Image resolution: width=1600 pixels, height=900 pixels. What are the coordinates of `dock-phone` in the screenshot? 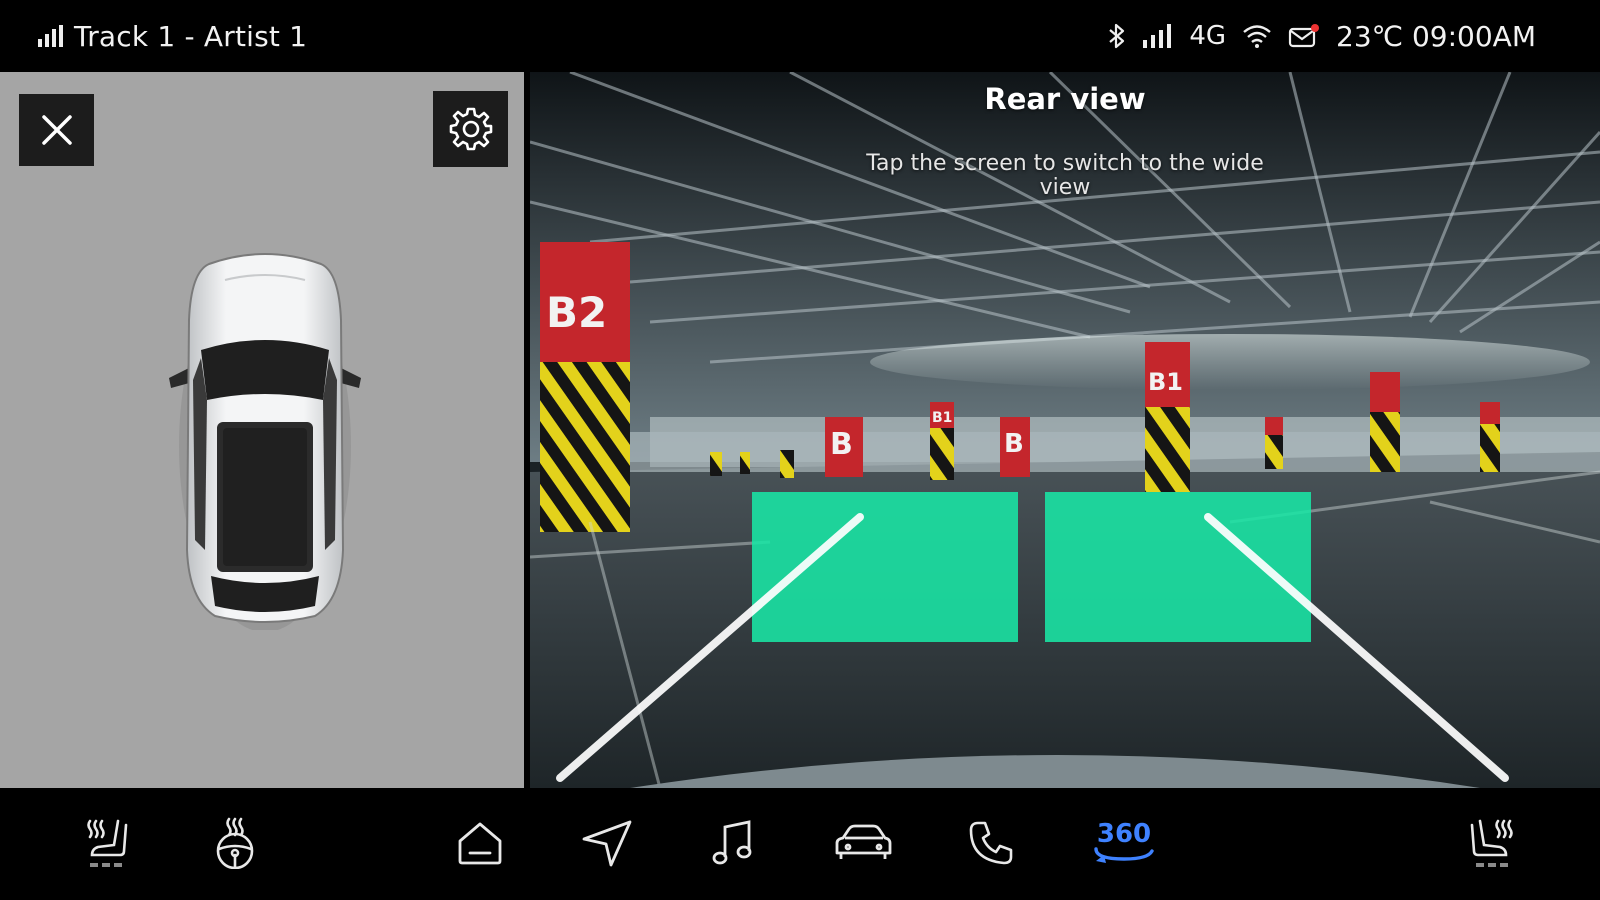 It's located at (991, 843).